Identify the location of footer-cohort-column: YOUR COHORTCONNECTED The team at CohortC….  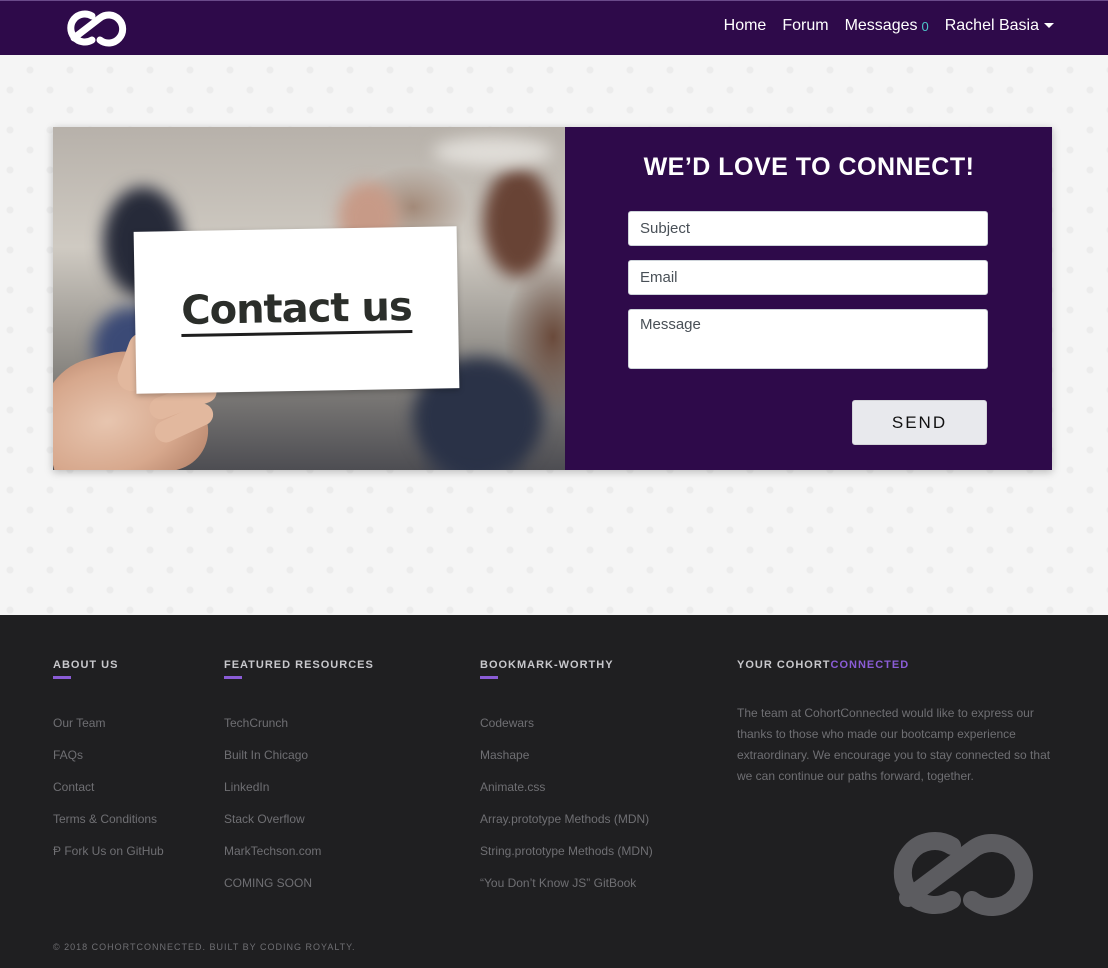
(894, 723).